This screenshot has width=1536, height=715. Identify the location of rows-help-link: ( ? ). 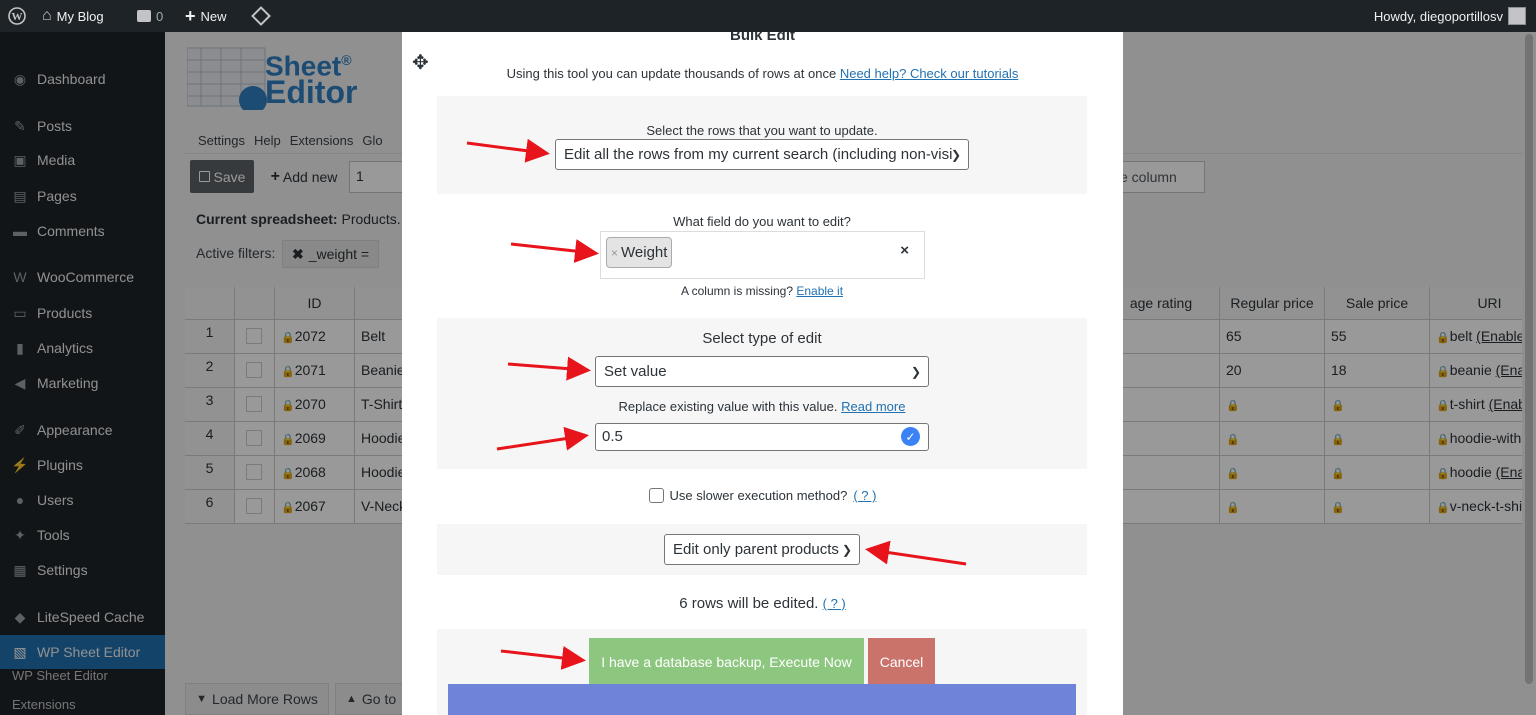
(834, 603).